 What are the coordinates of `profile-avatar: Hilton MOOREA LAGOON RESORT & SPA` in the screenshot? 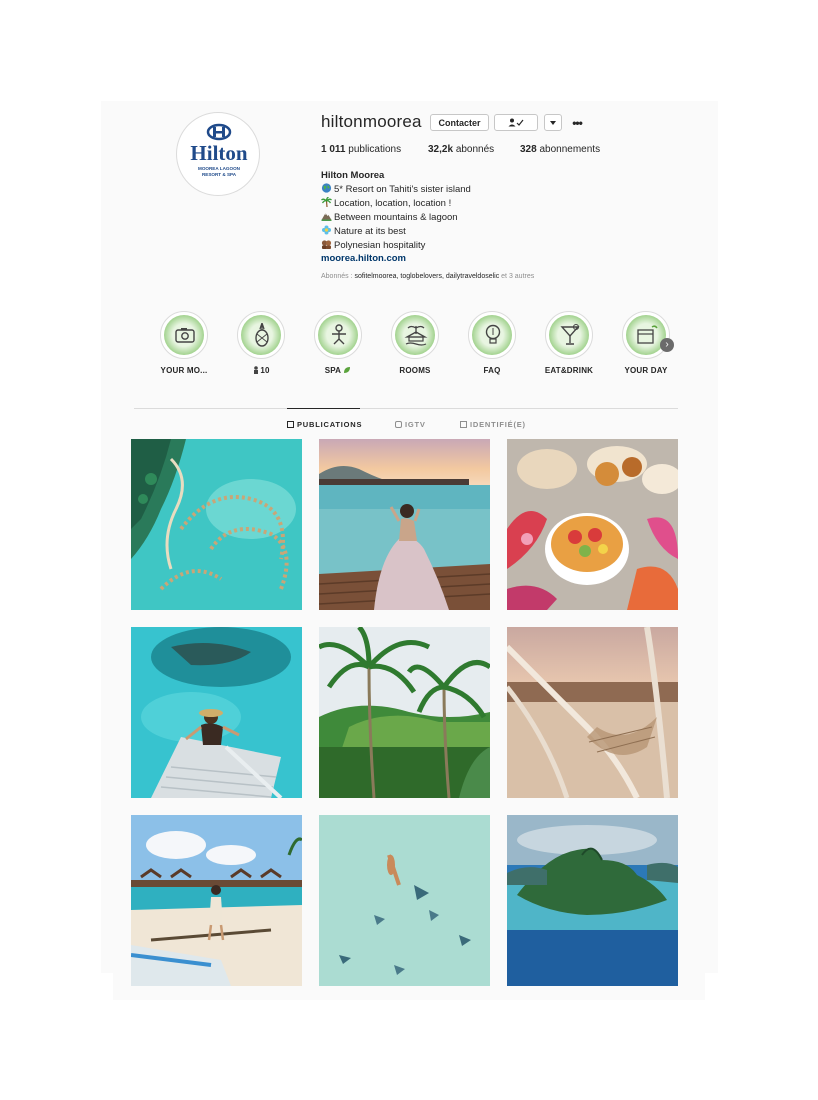 It's located at (218, 154).